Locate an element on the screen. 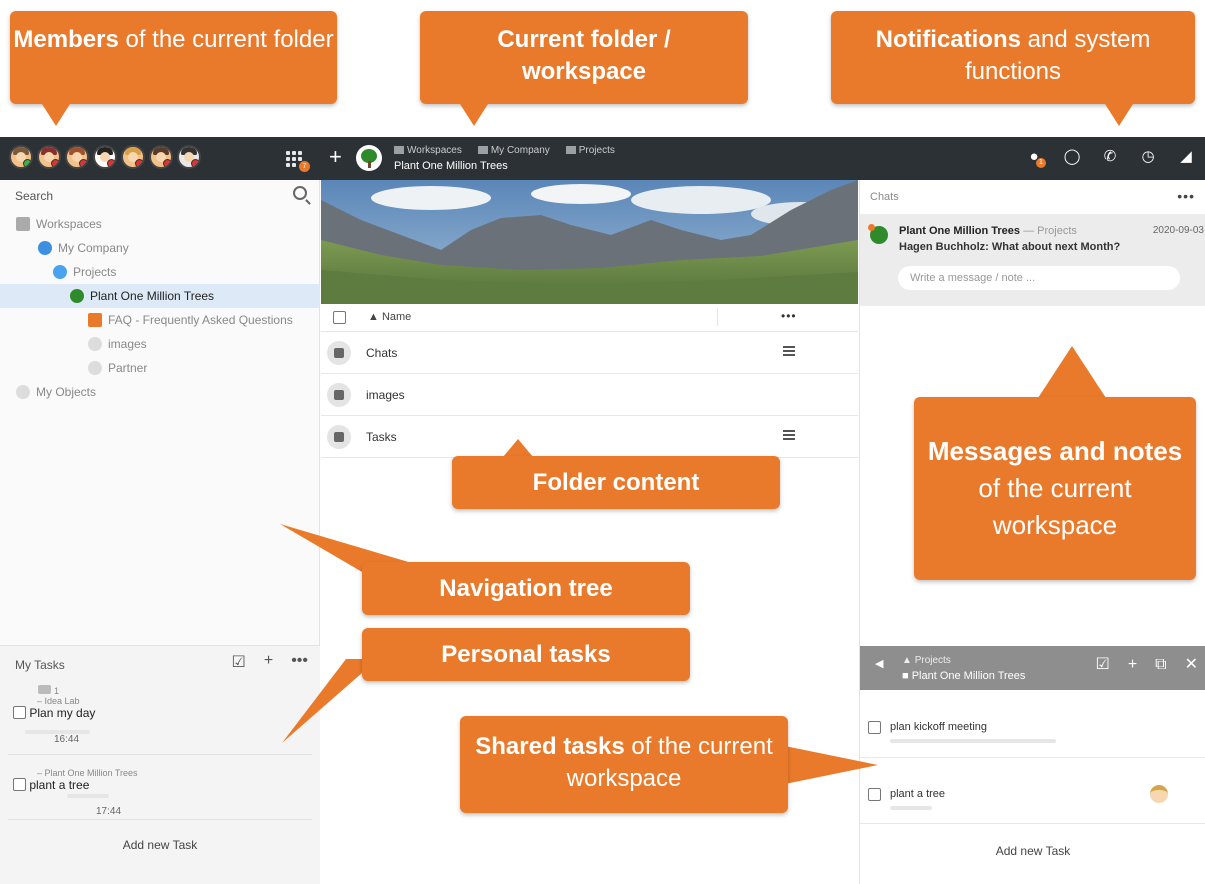  breadcrumb-my-company: My Company is located at coordinates (513, 150).